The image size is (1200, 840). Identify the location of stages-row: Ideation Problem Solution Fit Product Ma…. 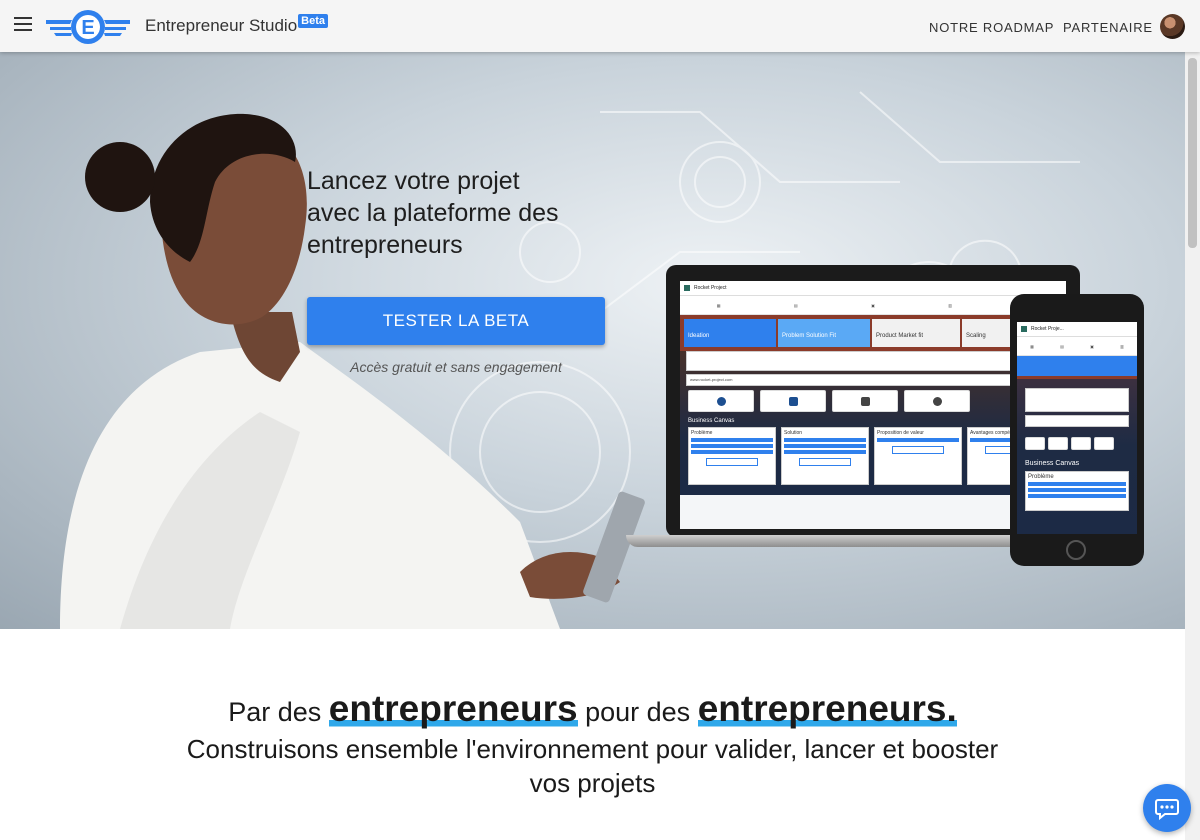
(873, 333).